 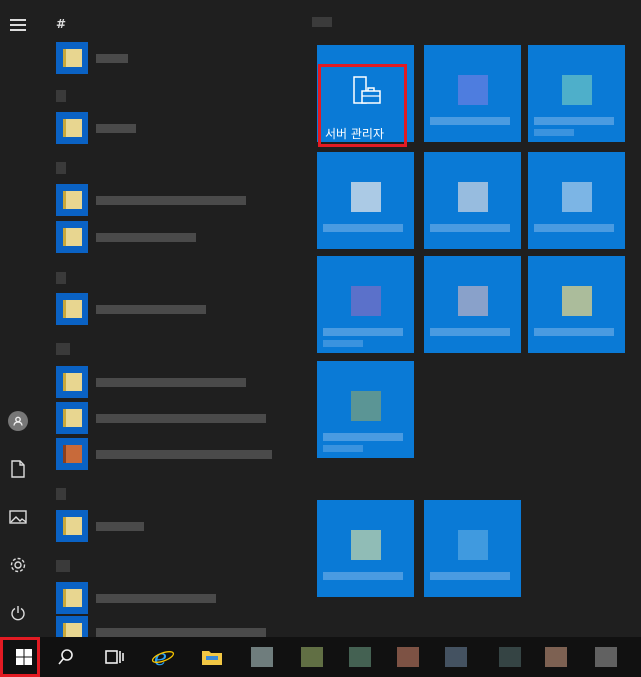 What do you see at coordinates (18, 565) in the screenshot?
I see `gear-icon` at bounding box center [18, 565].